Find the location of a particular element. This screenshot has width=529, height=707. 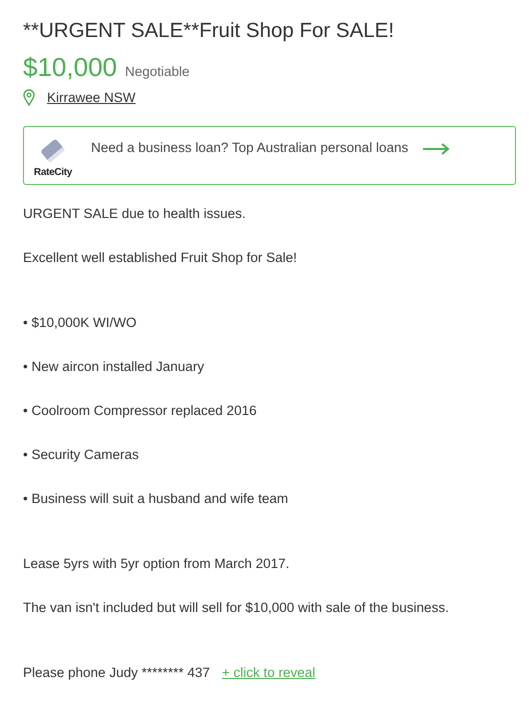

location-pin-icon is located at coordinates (29, 97).